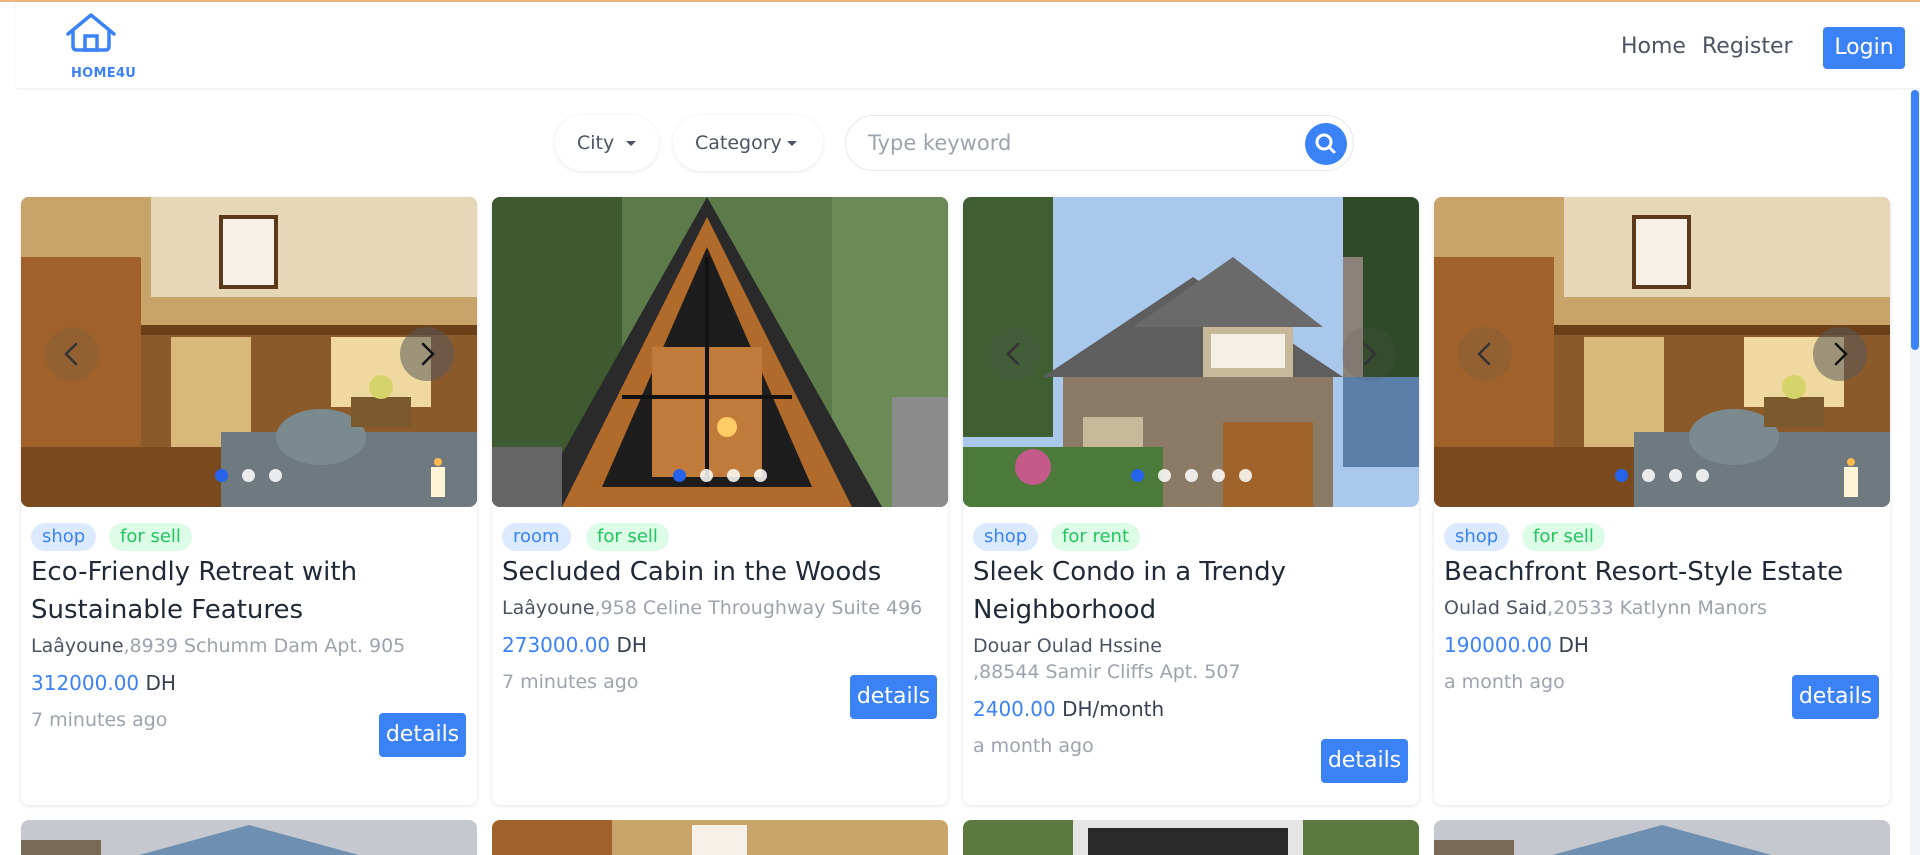 This screenshot has height=855, width=1920. Describe the element at coordinates (1188, 591) in the screenshot. I see `listing-title: Sleek Condo in a Trendy Neighborhood` at that location.